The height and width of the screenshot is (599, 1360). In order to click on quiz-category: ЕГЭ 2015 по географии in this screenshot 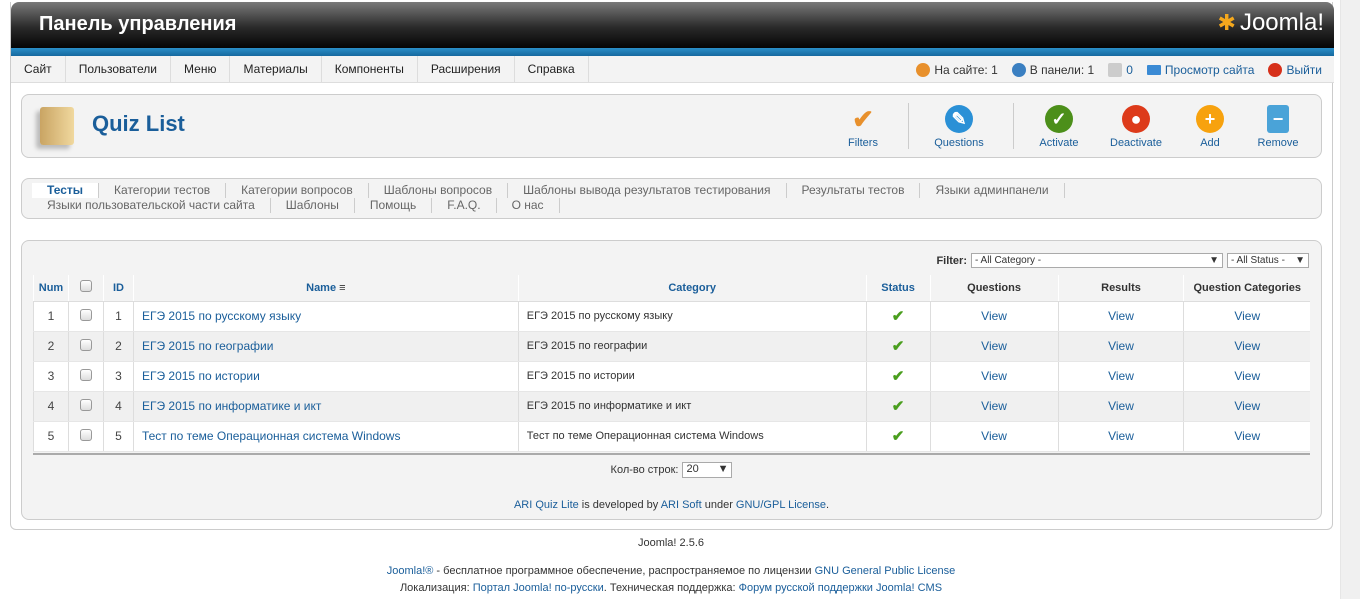, I will do `click(692, 346)`.